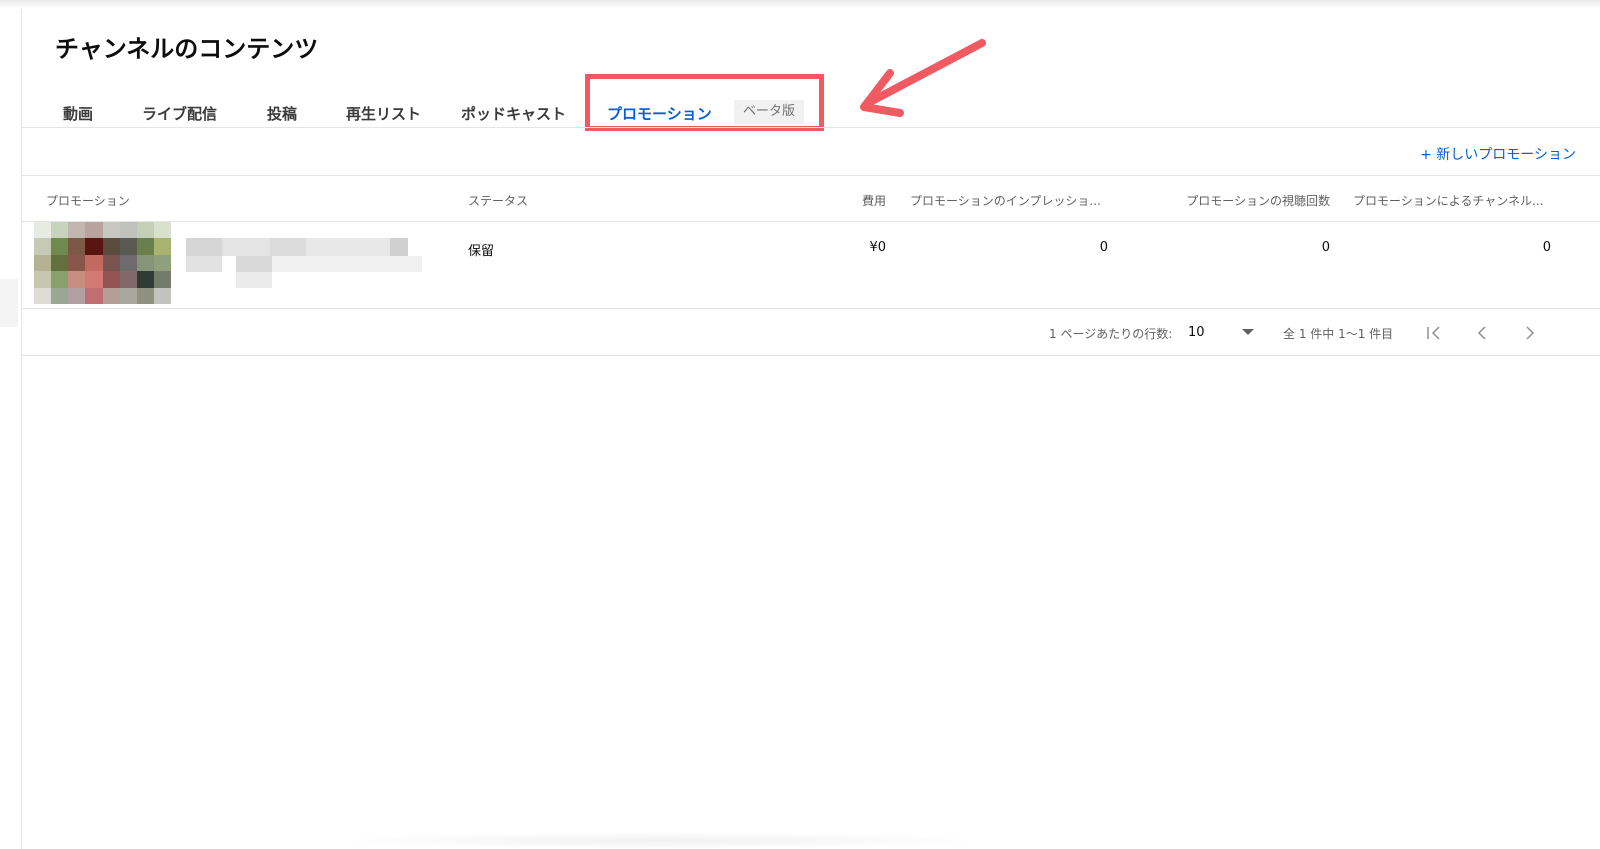 This screenshot has width=1600, height=849. What do you see at coordinates (1236, 200) in the screenshot?
I see `column-header-views: プロモーションの視聴回数` at bounding box center [1236, 200].